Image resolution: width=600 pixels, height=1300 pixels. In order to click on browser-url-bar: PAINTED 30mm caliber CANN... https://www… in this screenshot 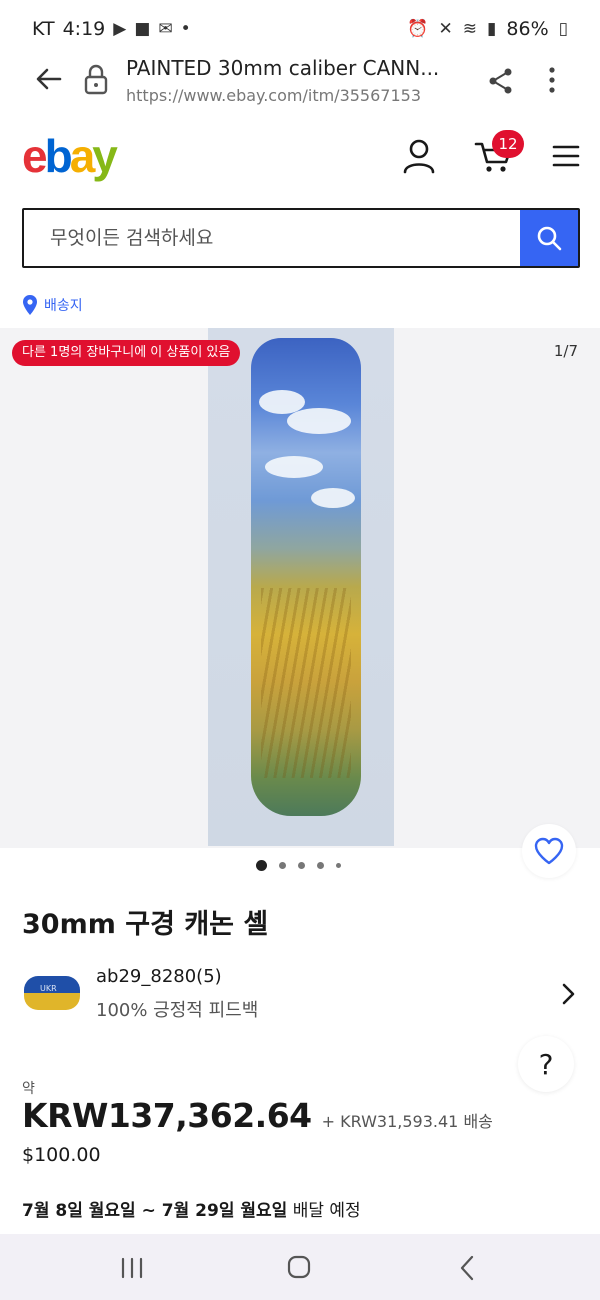, I will do `click(300, 82)`.